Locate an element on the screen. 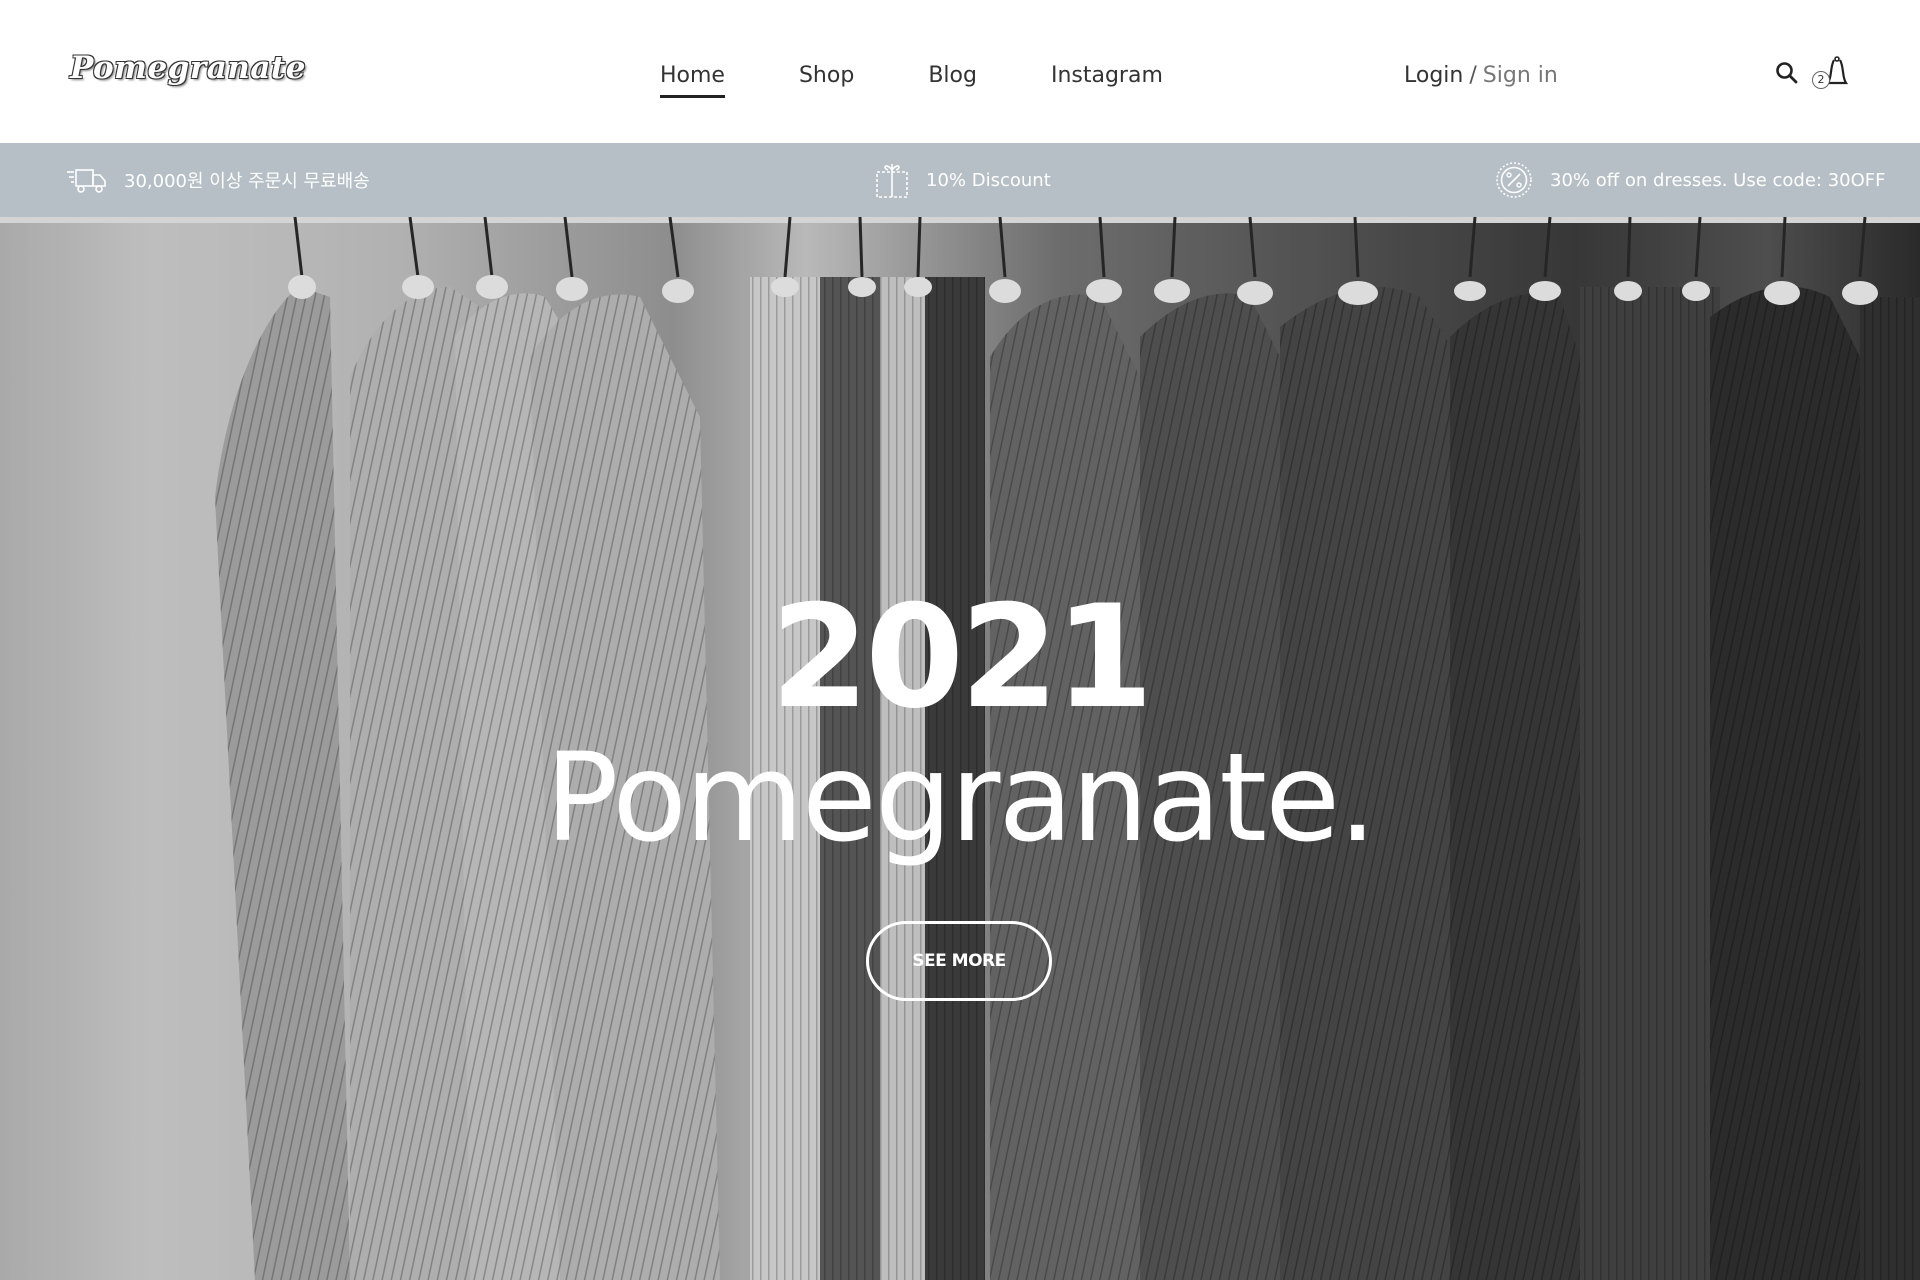 The width and height of the screenshot is (1920, 1280). login-link: Login is located at coordinates (1433, 75).